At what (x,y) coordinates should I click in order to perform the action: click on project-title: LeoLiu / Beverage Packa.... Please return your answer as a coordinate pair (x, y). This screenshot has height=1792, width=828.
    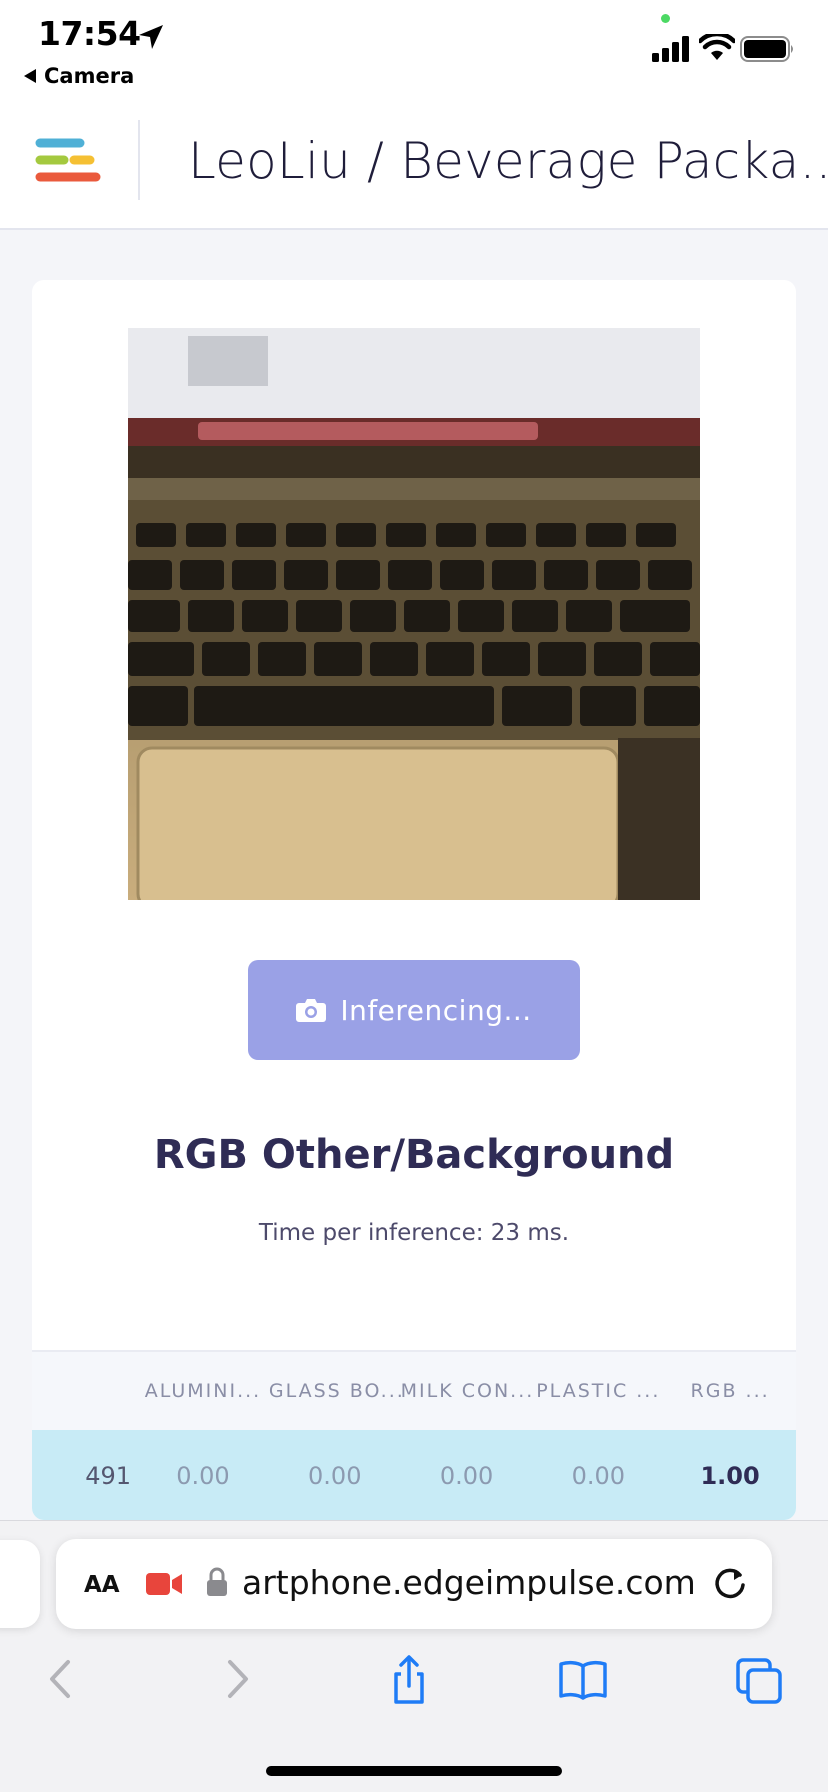
    Looking at the image, I should click on (508, 161).